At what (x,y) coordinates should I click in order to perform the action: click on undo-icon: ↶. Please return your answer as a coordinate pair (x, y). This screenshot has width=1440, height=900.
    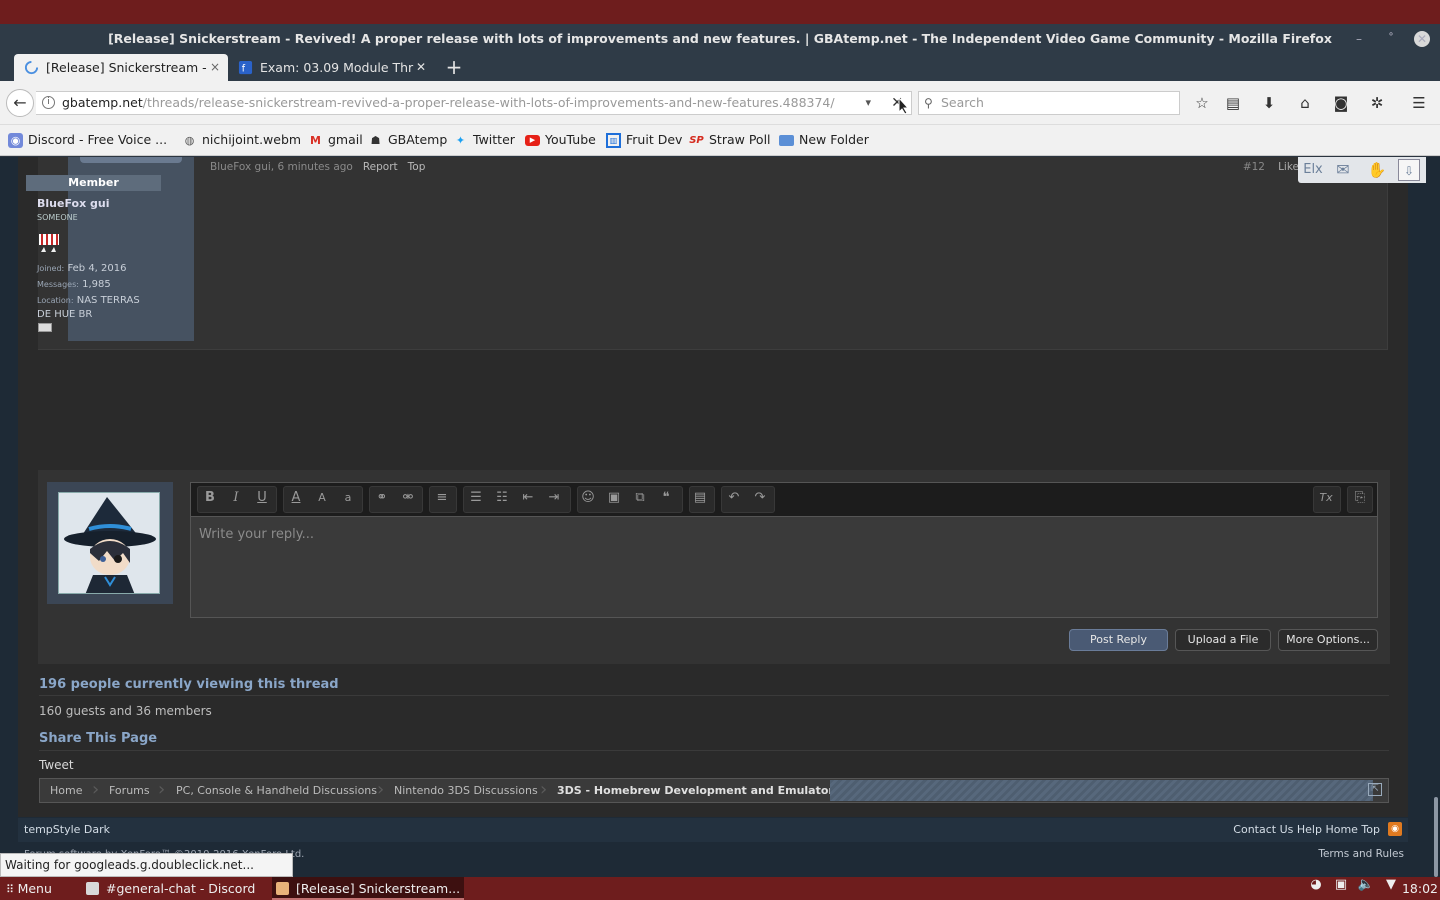
    Looking at the image, I should click on (734, 498).